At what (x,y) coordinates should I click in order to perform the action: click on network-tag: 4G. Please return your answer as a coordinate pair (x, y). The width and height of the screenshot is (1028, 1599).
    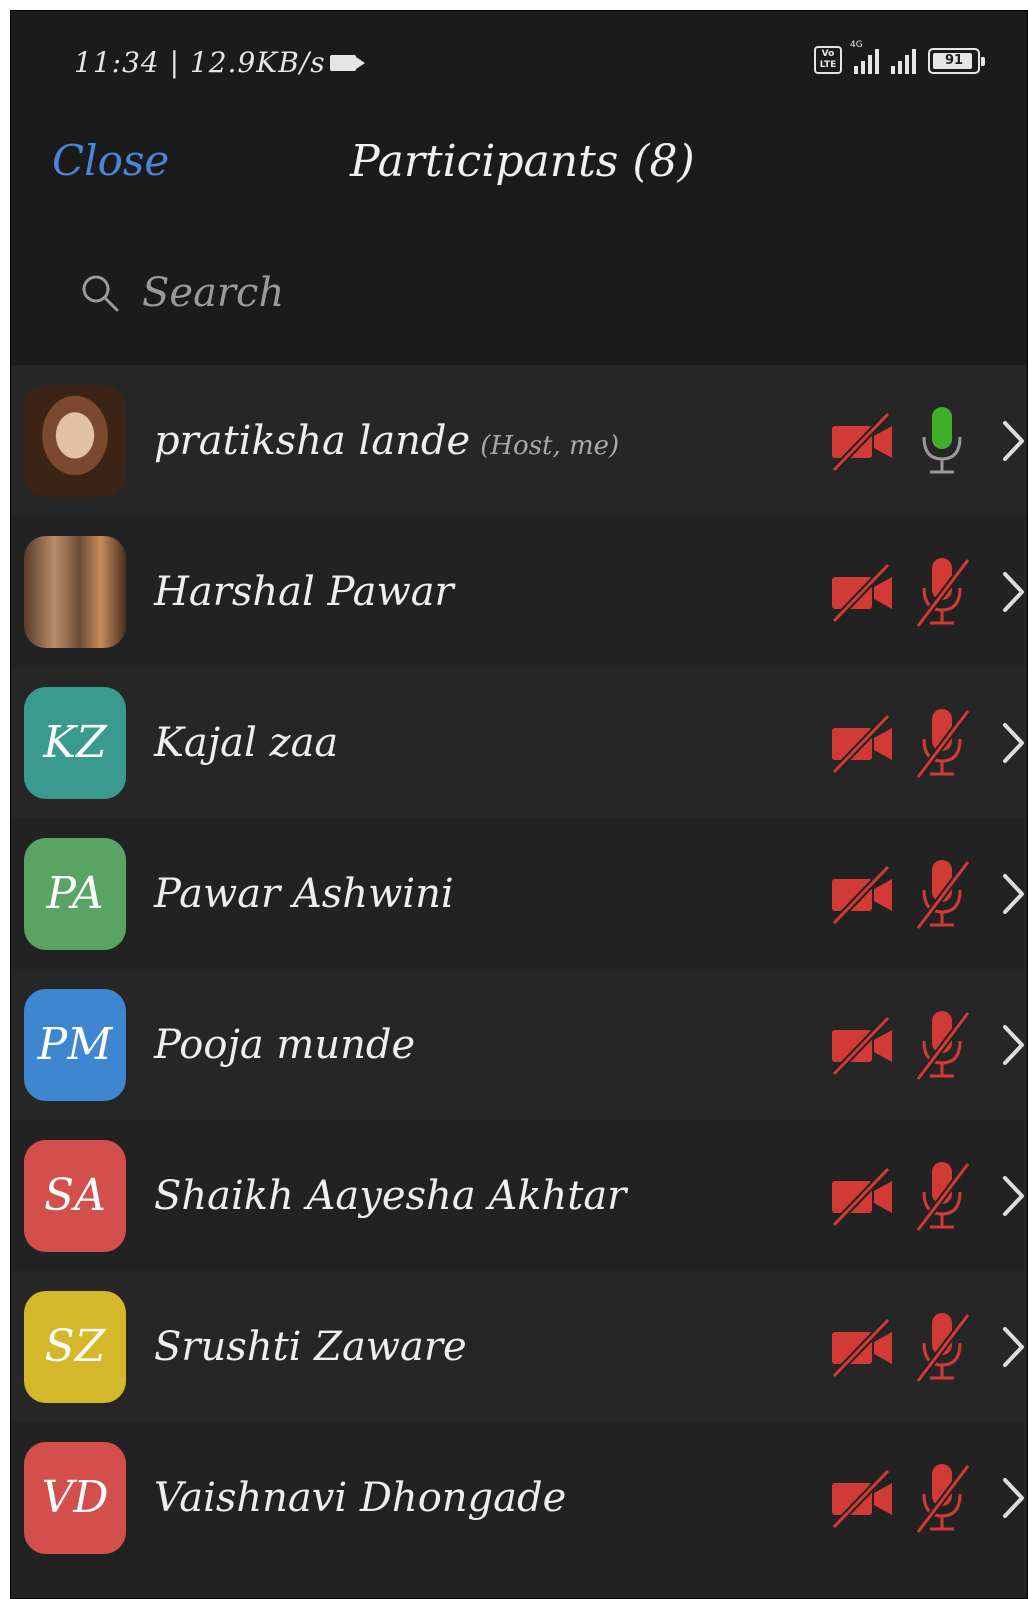
    Looking at the image, I should click on (856, 45).